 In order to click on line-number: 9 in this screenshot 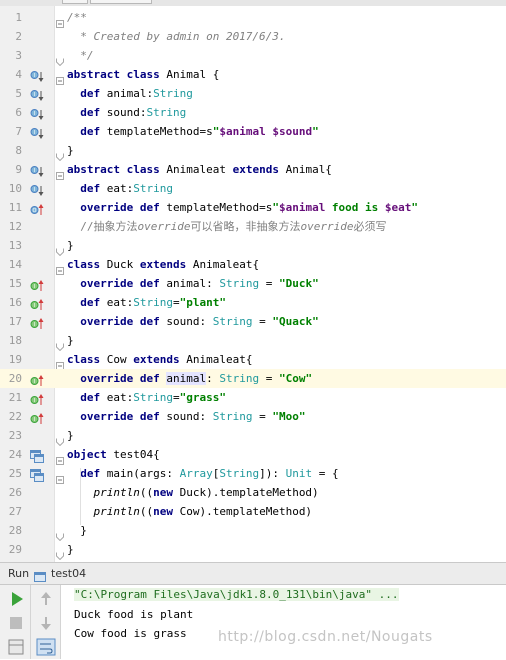, I will do `click(11, 169)`.